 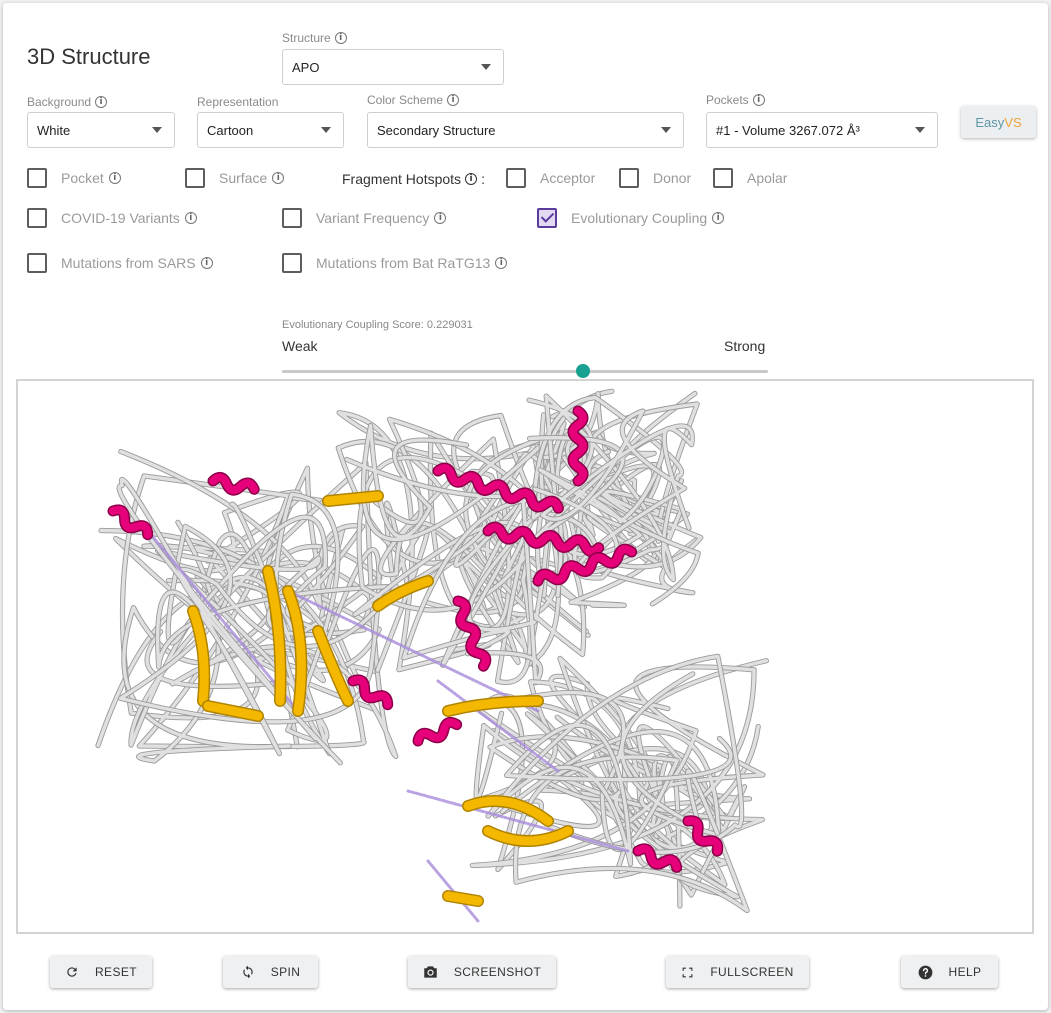 I want to click on covid-variants-option: COVID-19 Variants i, so click(x=112, y=218).